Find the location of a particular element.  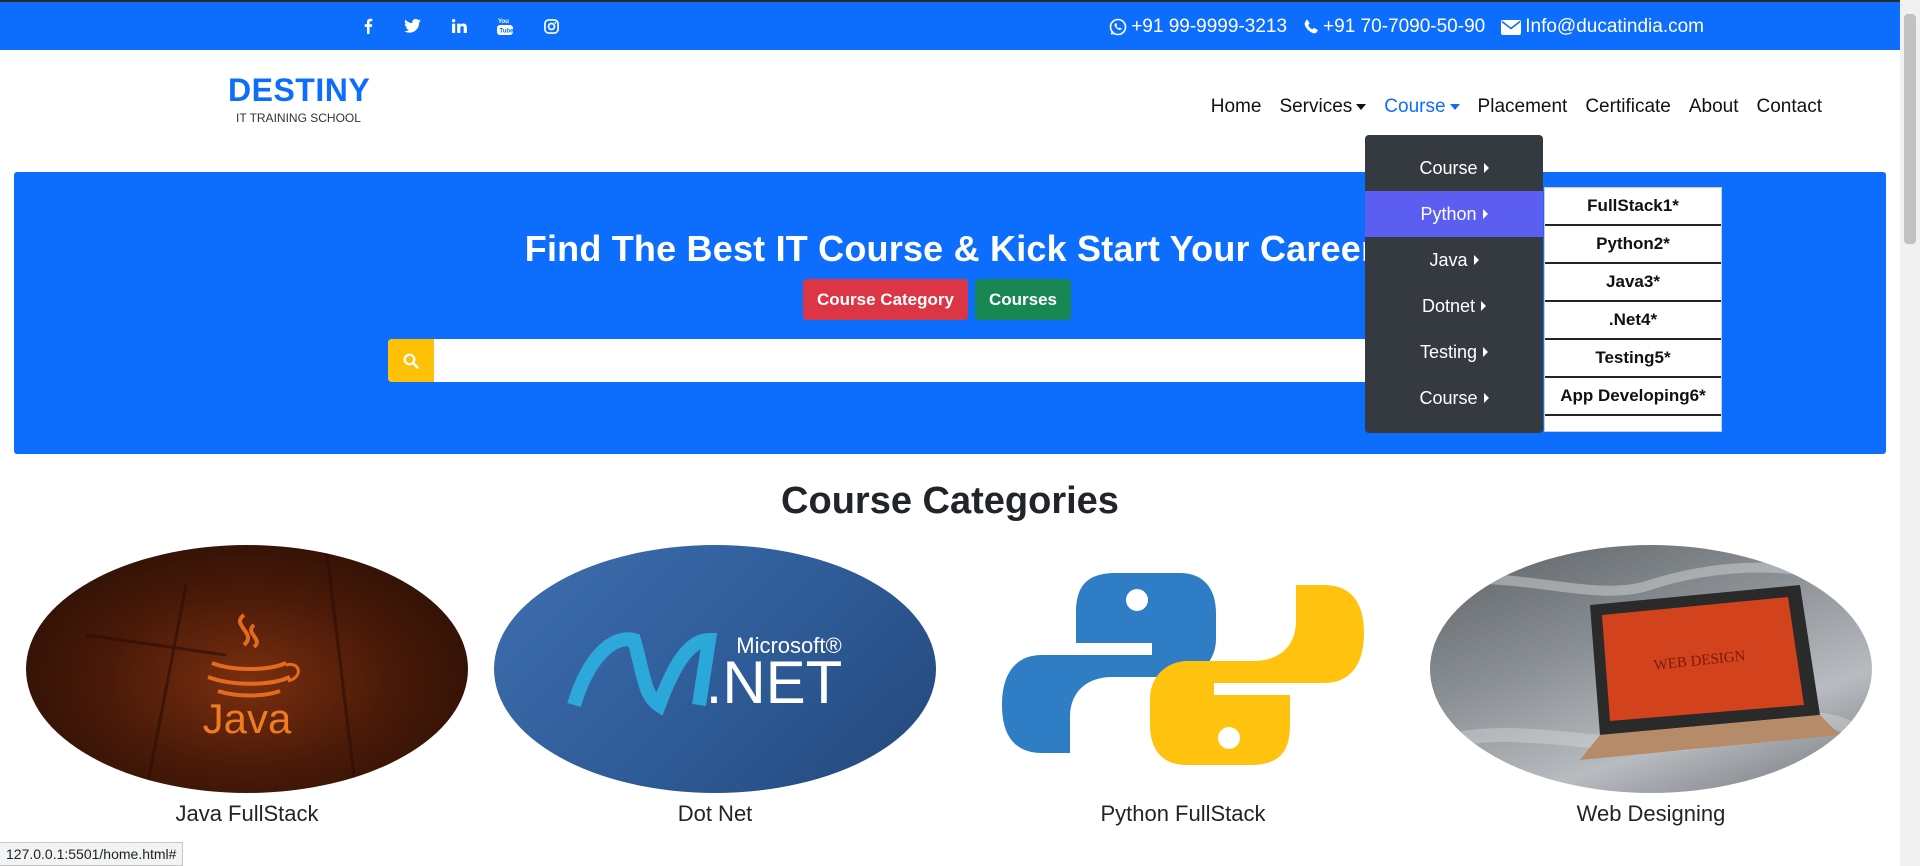

hero-buttons: Course Category Courses is located at coordinates (937, 299).